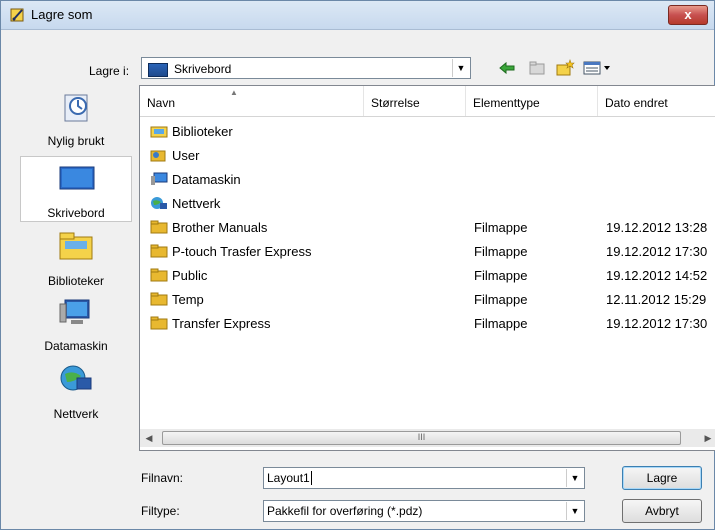 Image resolution: width=715 pixels, height=530 pixels. I want to click on file-name: Temp, so click(188, 299).